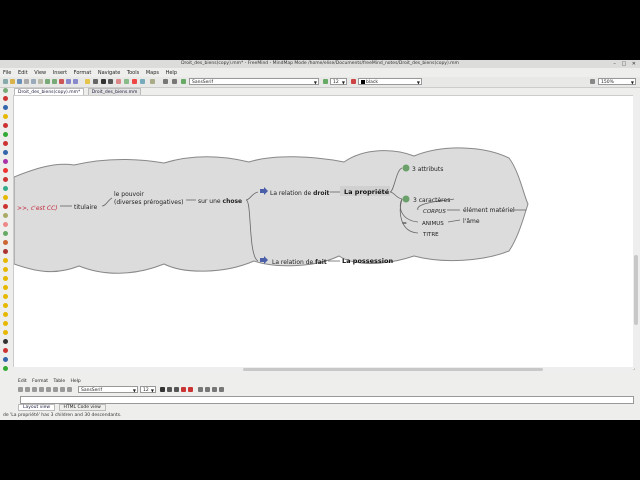  I want to click on number-1-icon, so click(5, 260).